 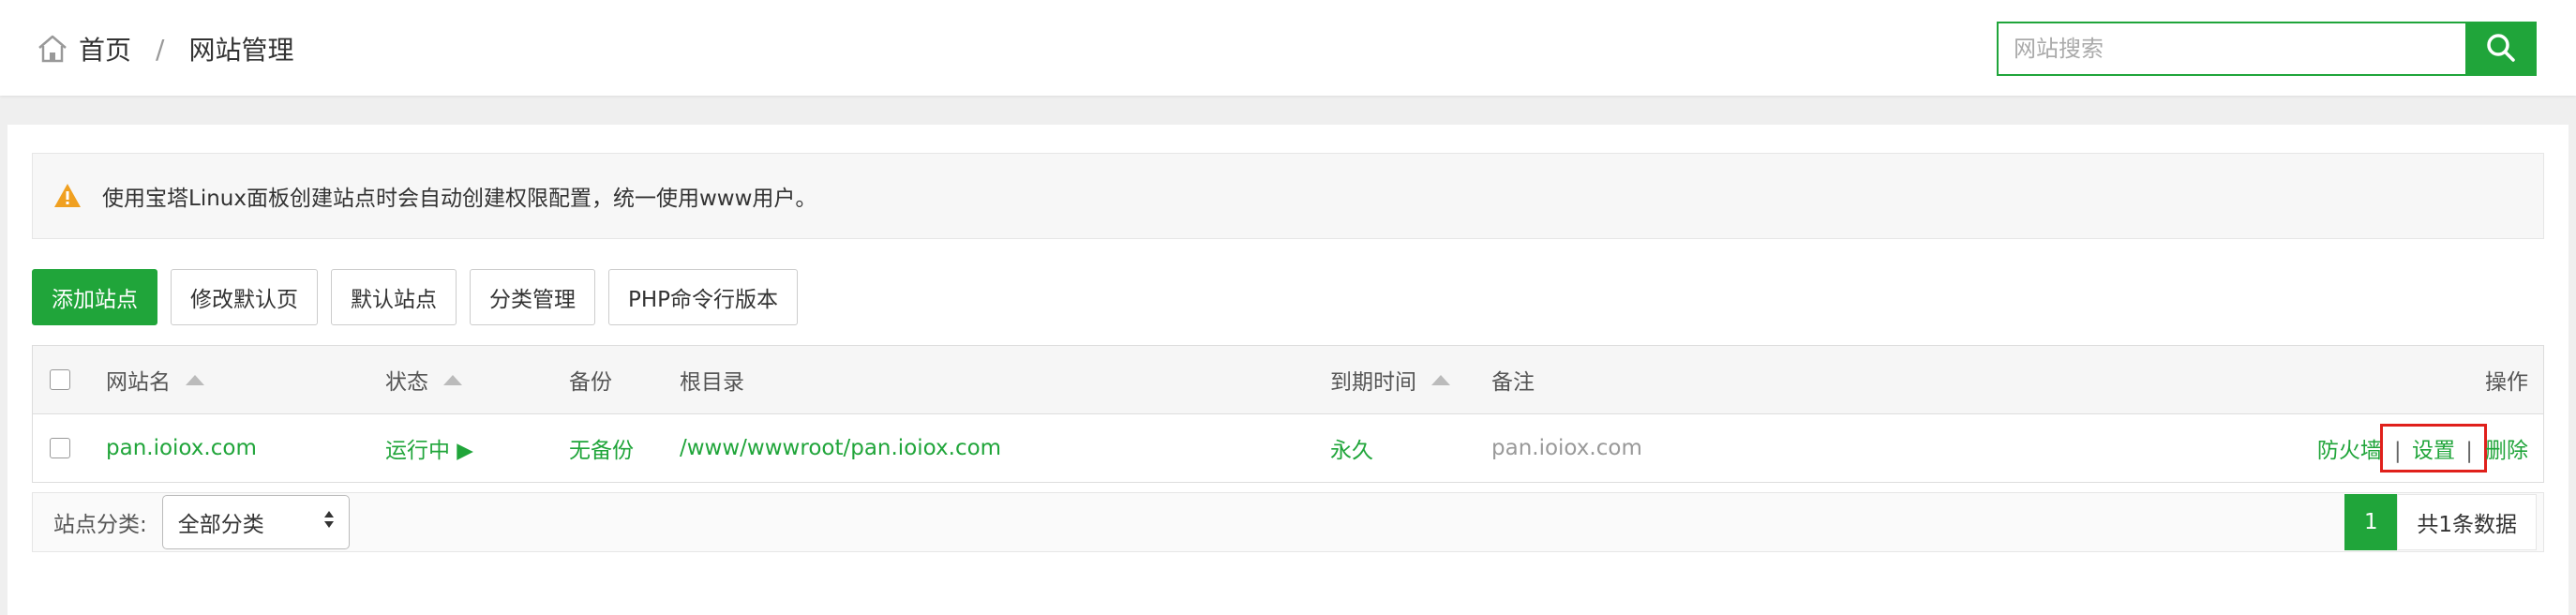 I want to click on home-icon, so click(x=52, y=49).